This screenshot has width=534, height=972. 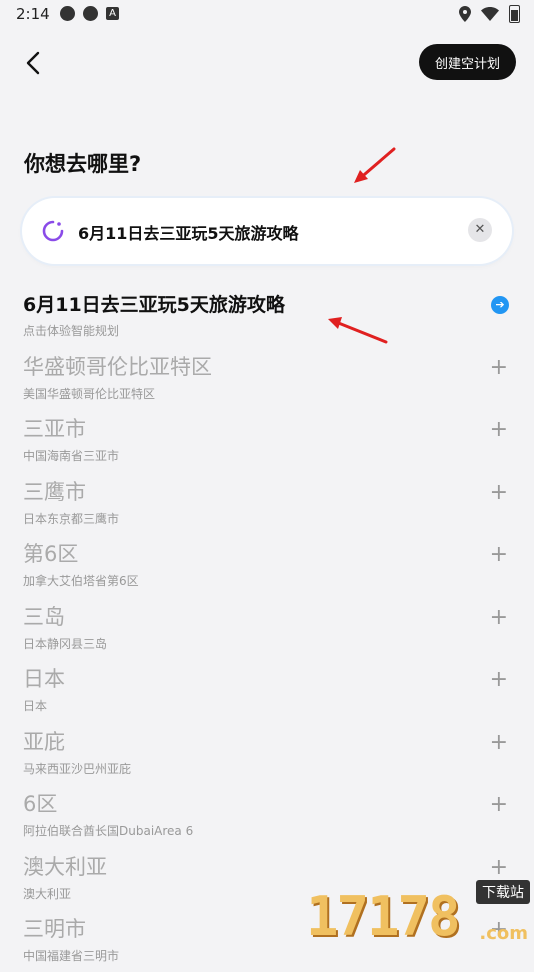 What do you see at coordinates (44, 741) in the screenshot?
I see `suggestion-title: 亚庇` at bounding box center [44, 741].